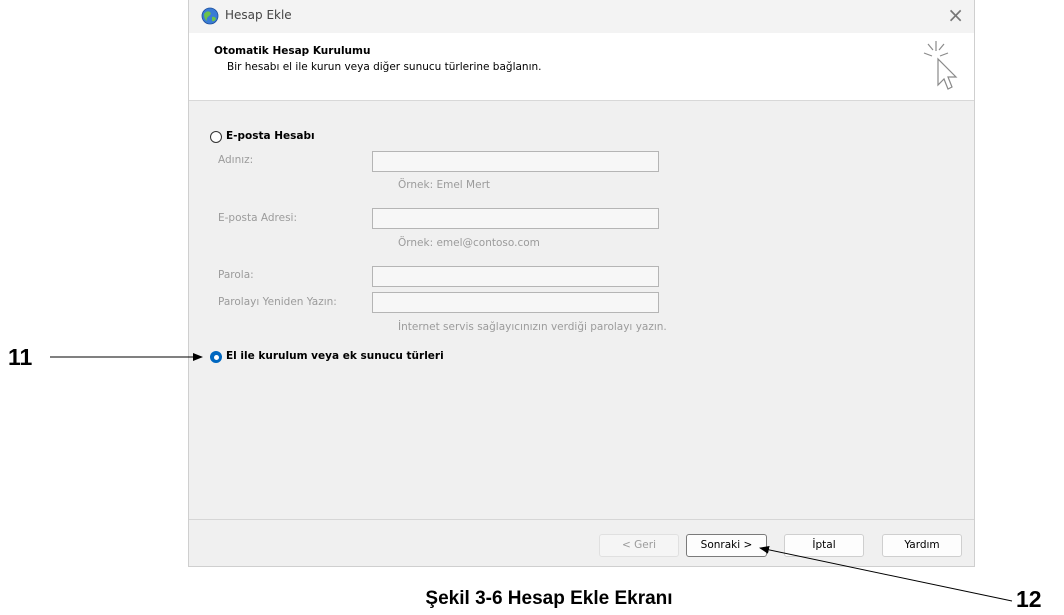 This screenshot has width=1064, height=615. Describe the element at coordinates (270, 136) in the screenshot. I see `email-account-label: E-posta Hesabı` at that location.